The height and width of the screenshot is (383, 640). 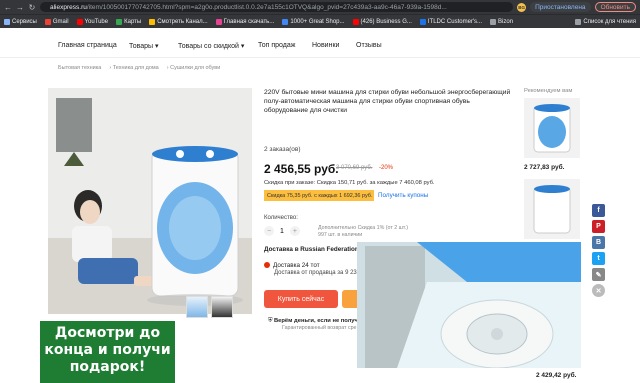 I want to click on delivery-info: Доставка 24 тот, so click(x=292, y=265).